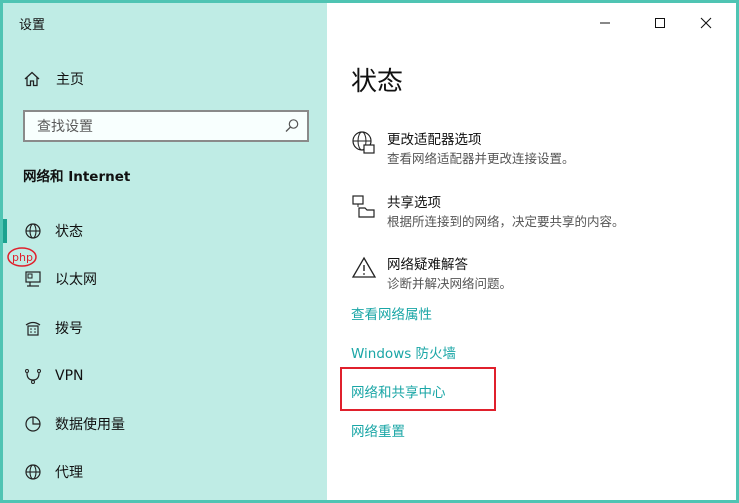  I want to click on option-title: 更改适配器选项, so click(434, 140).